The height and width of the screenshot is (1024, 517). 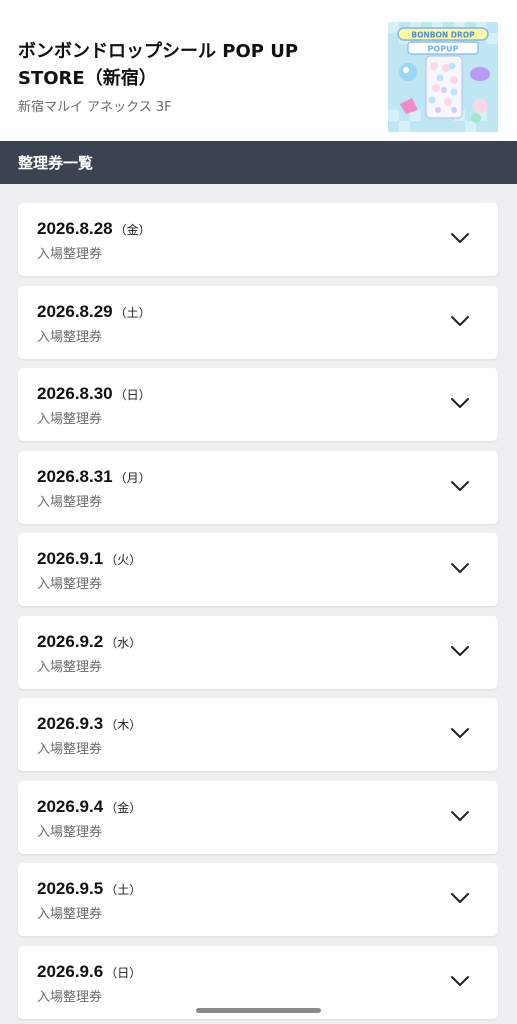 What do you see at coordinates (258, 487) in the screenshot?
I see `ticket-date-item: 2026.8.31 （月） 入場整理券` at bounding box center [258, 487].